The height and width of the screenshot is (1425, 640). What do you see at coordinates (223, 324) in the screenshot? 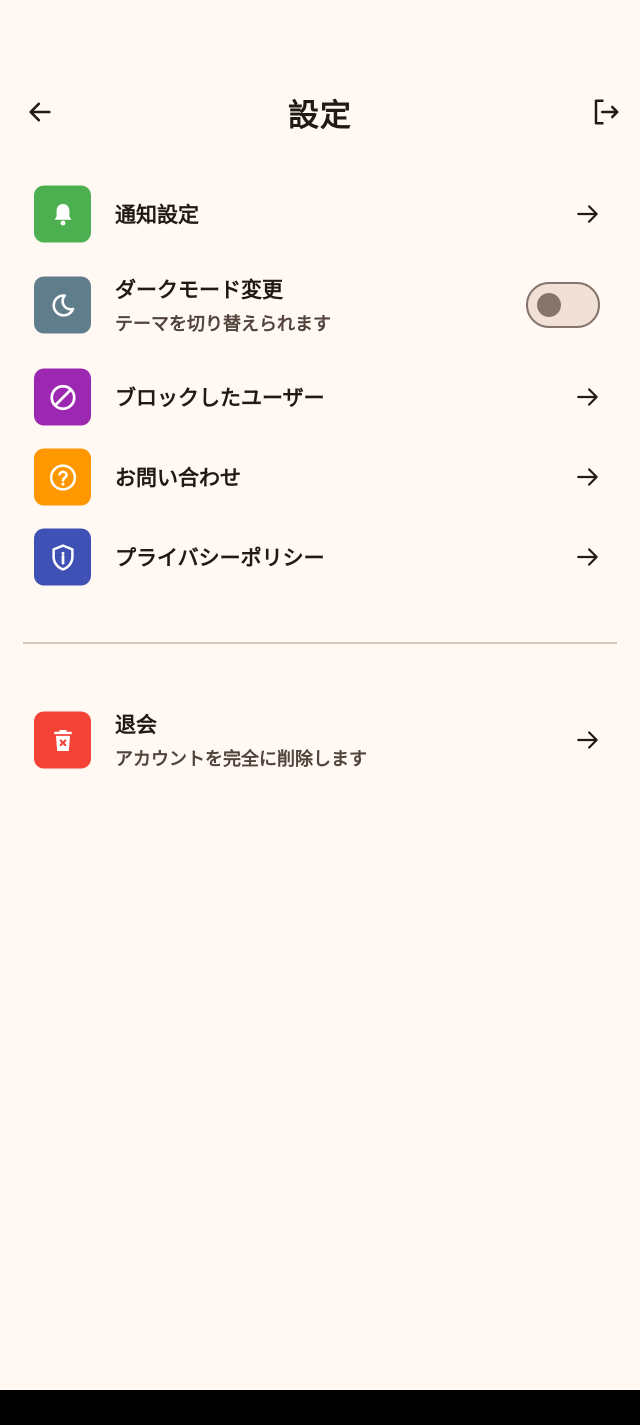
I see `dark-mode-sublabel: テーマを切り替えられます` at bounding box center [223, 324].